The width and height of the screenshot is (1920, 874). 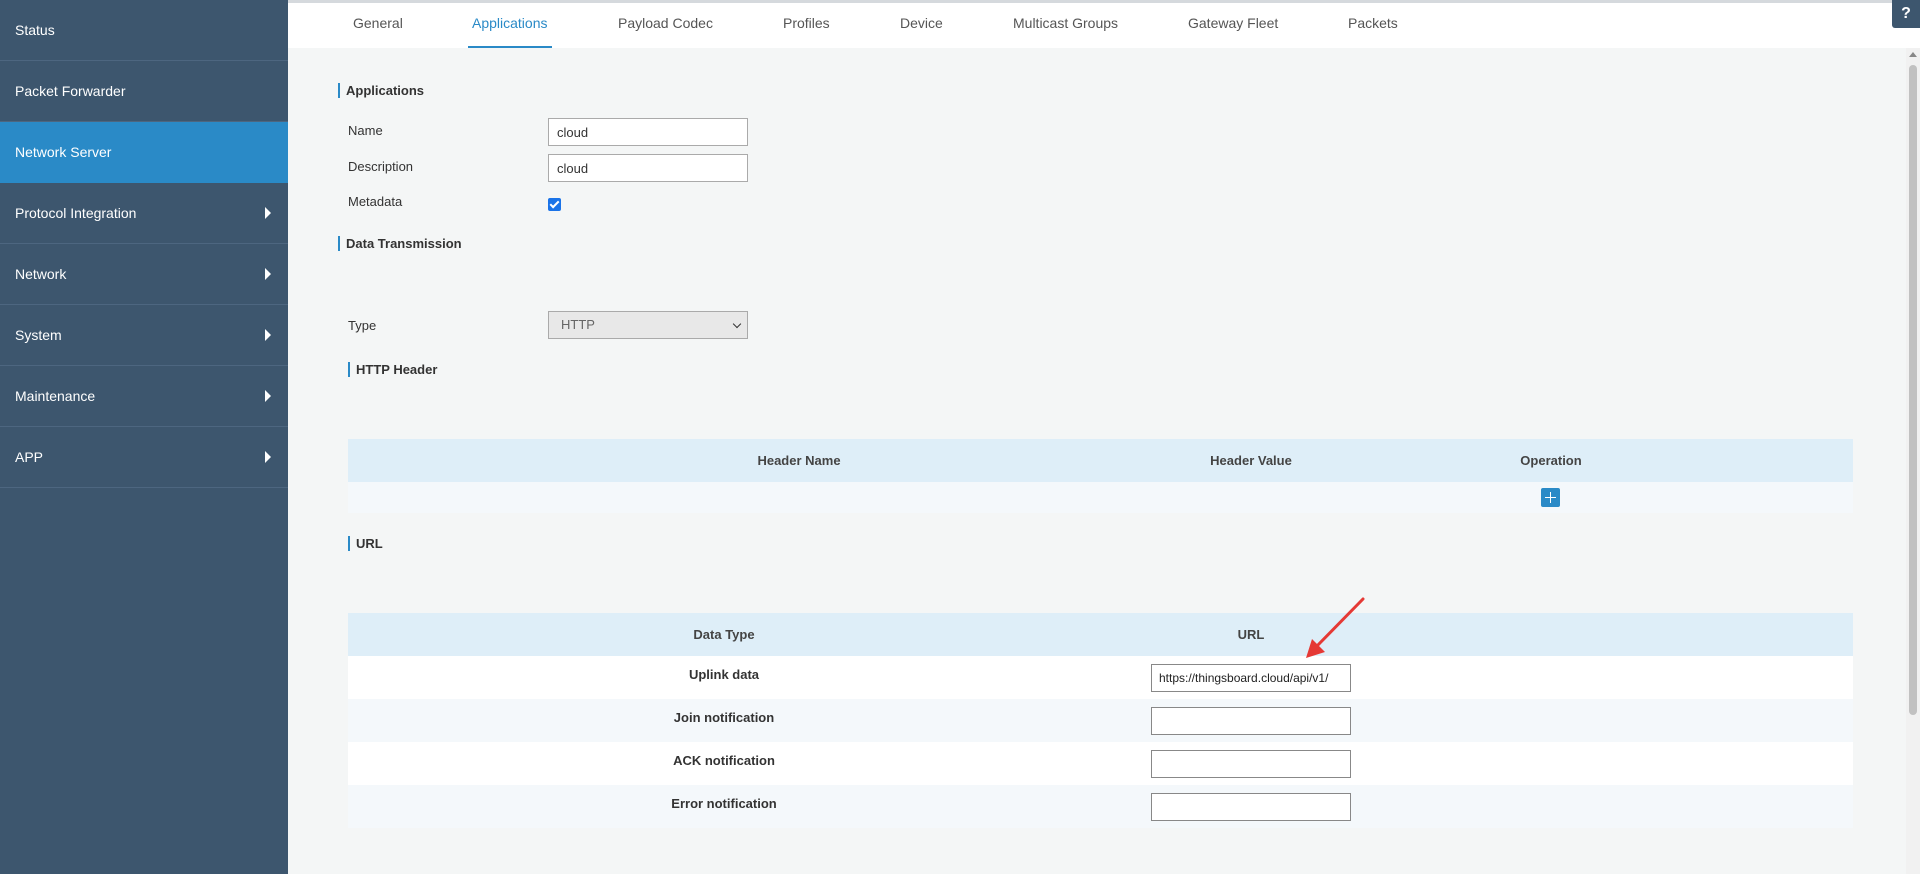 I want to click on url-column: URL, so click(x=1251, y=634).